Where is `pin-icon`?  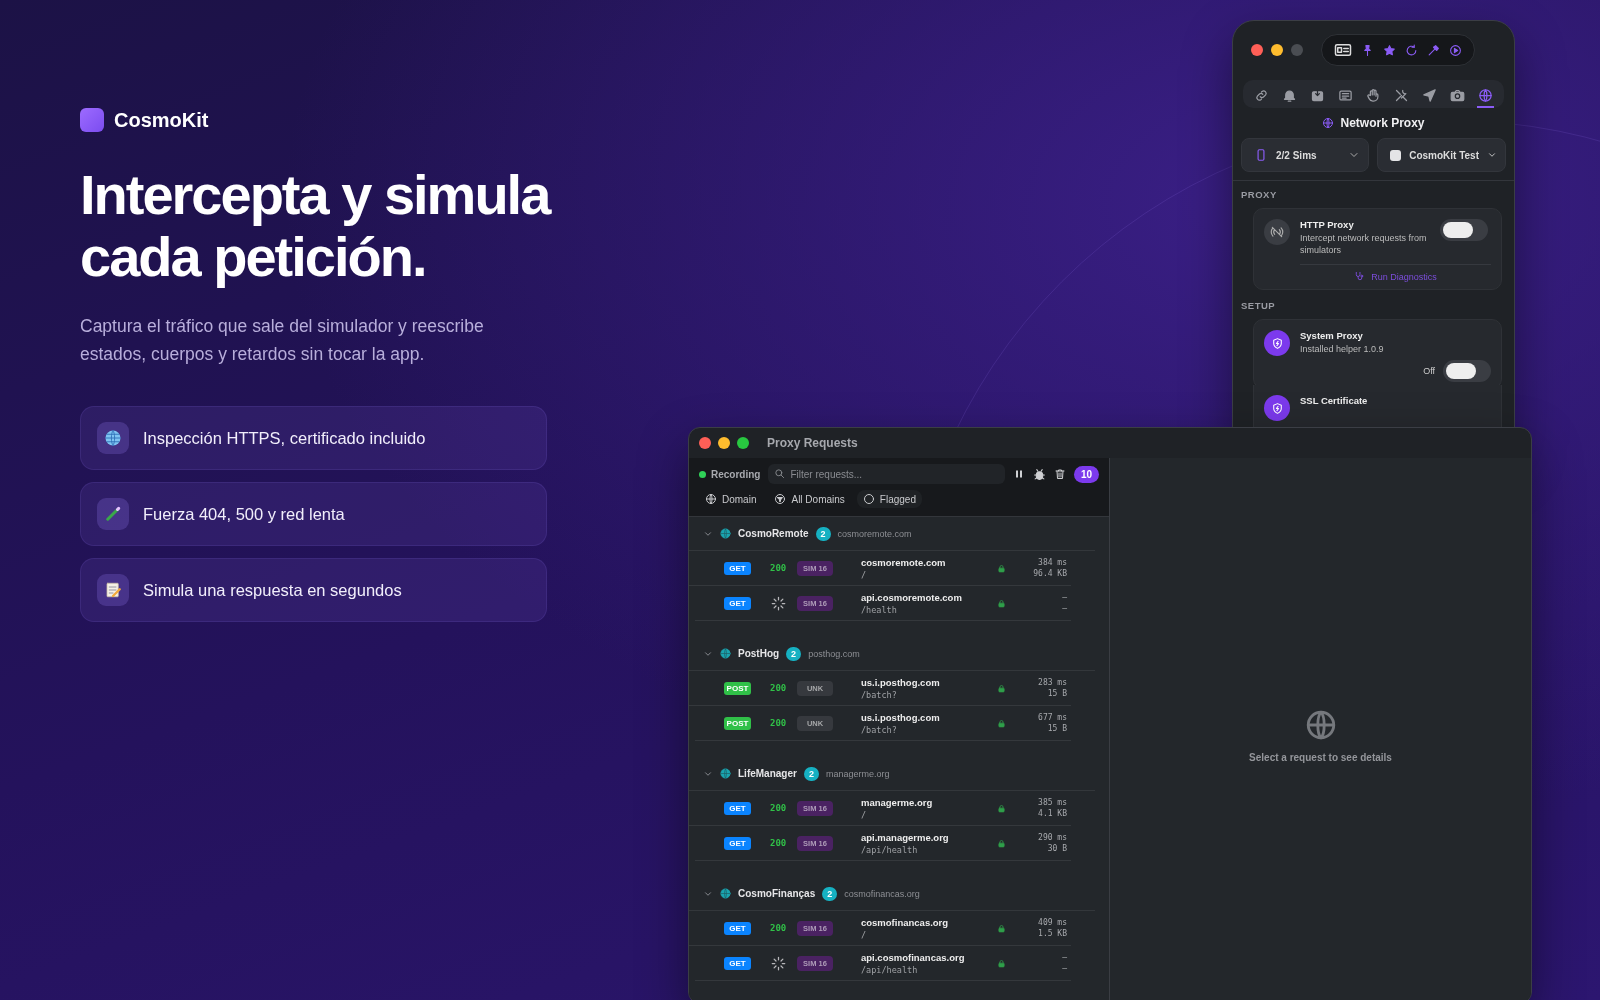
pin-icon is located at coordinates (1367, 50).